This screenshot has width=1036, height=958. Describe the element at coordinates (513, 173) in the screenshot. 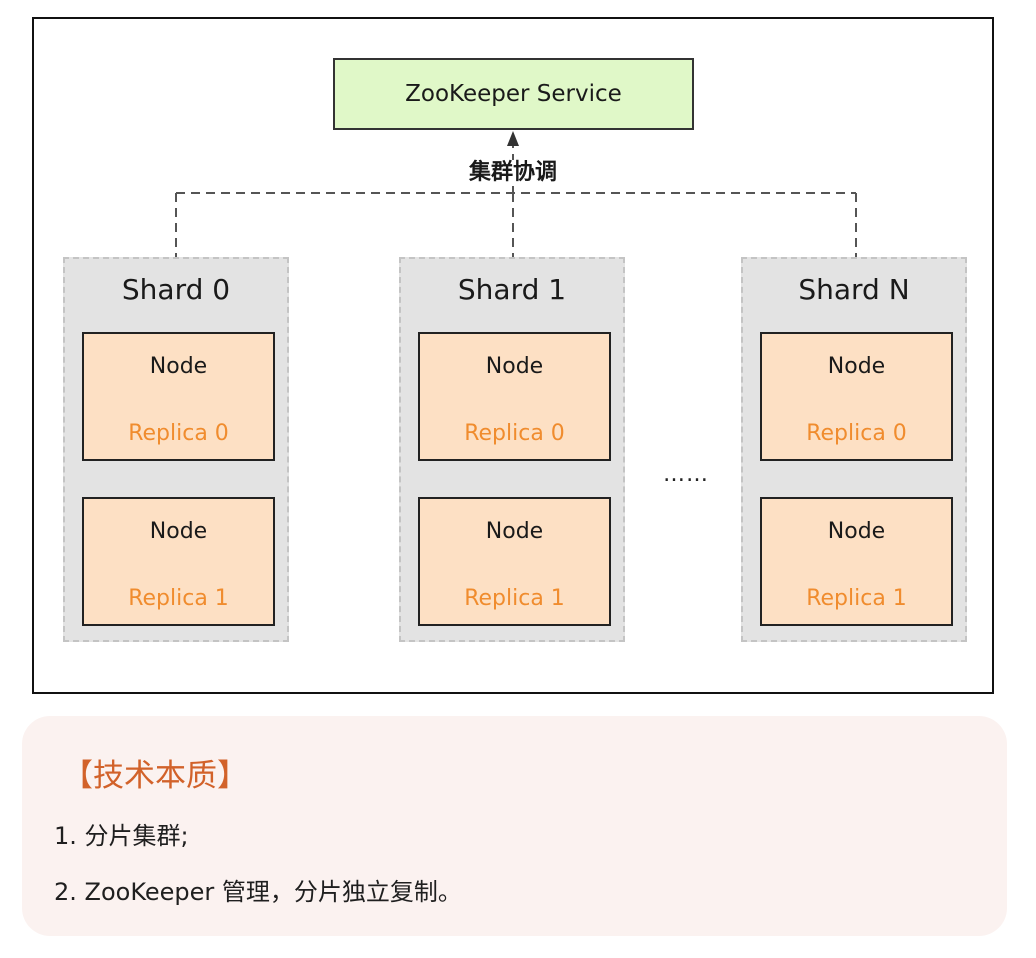

I see `coordination-label: 集群协调` at that location.